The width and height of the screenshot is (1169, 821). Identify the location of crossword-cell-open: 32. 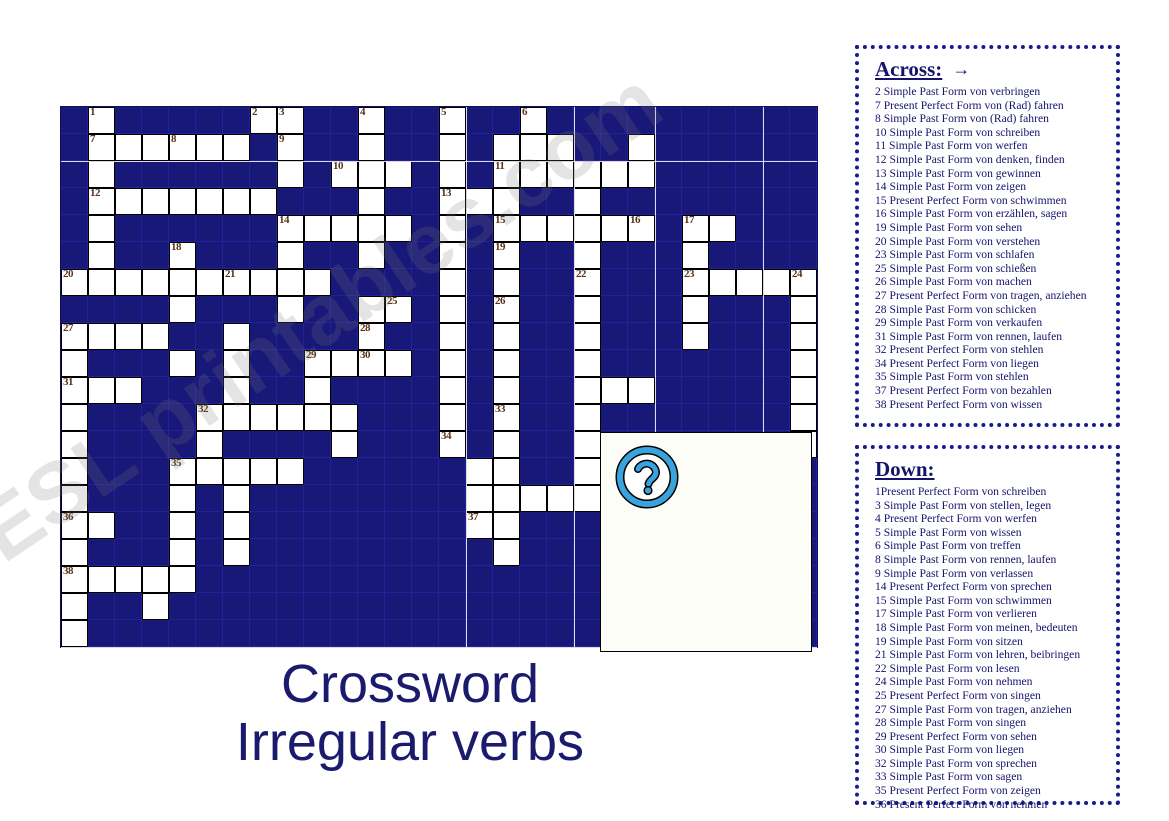
(209, 417).